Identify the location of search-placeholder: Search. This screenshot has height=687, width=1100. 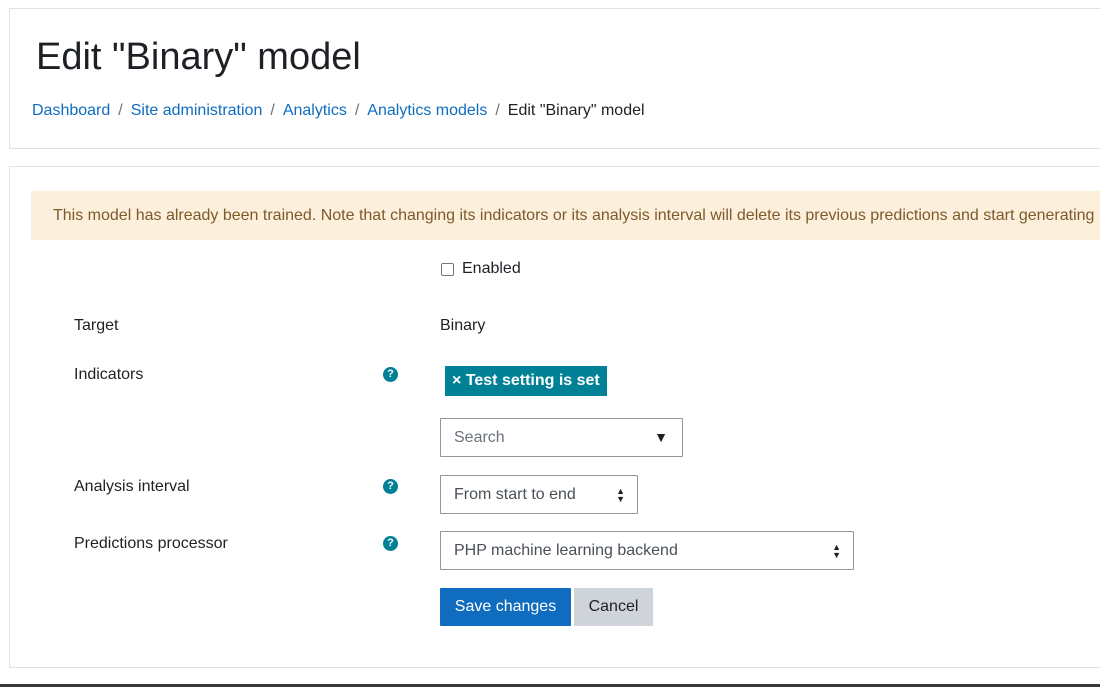
(479, 437).